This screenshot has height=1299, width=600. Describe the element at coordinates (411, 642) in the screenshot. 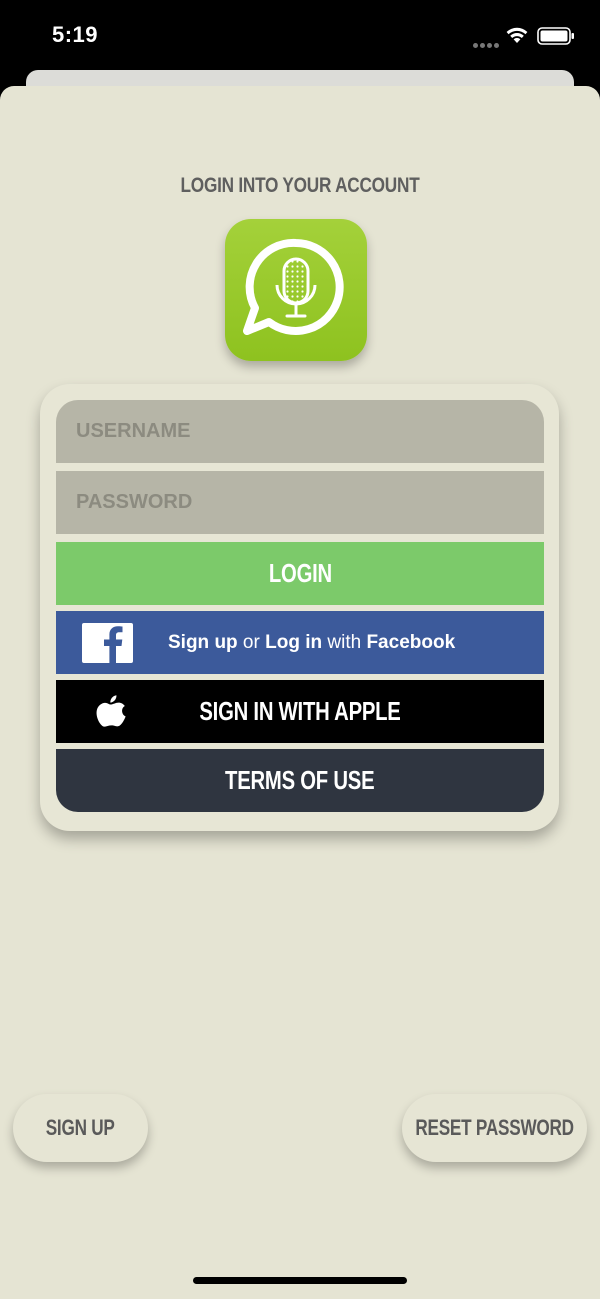

I see `facebook-label-facebook: Facebook` at that location.